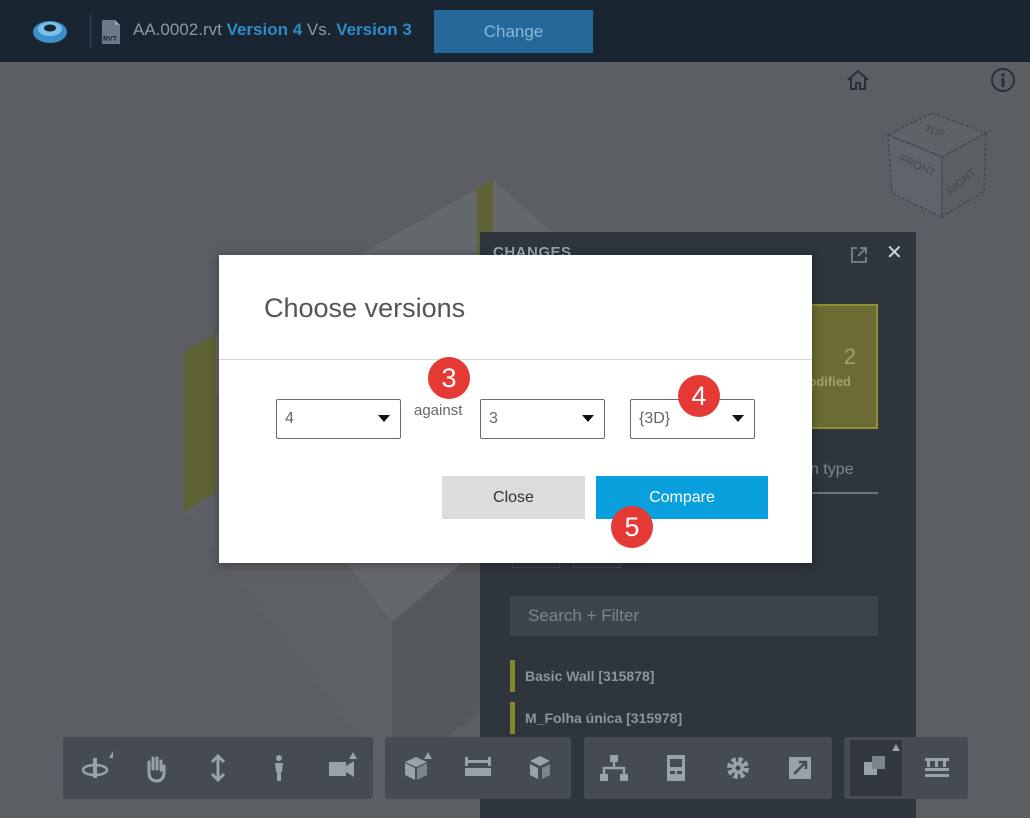 This screenshot has width=1030, height=818. What do you see at coordinates (632, 527) in the screenshot?
I see `step-badge-5: 5` at bounding box center [632, 527].